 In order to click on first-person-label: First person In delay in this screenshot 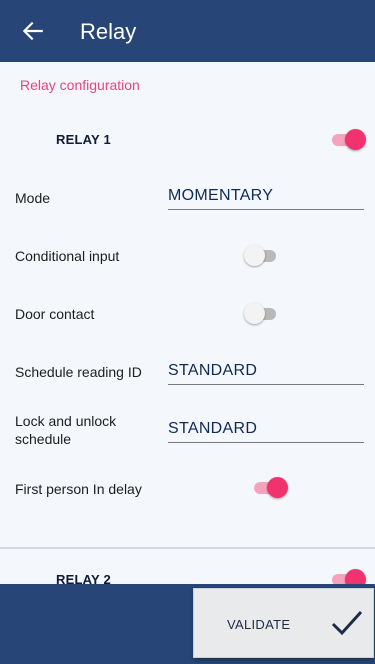, I will do `click(78, 489)`.